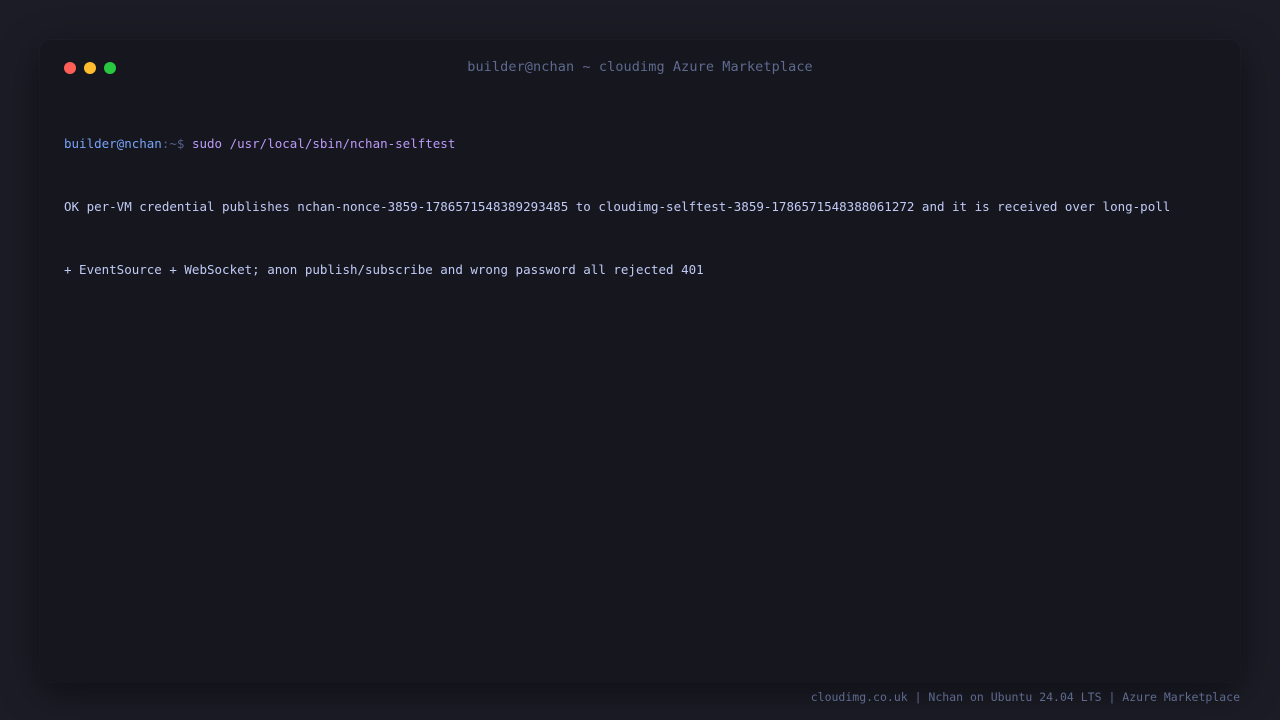  Describe the element at coordinates (323, 143) in the screenshot. I see `command-text: sudo /usr/local/sbin/nchan-selftest` at that location.